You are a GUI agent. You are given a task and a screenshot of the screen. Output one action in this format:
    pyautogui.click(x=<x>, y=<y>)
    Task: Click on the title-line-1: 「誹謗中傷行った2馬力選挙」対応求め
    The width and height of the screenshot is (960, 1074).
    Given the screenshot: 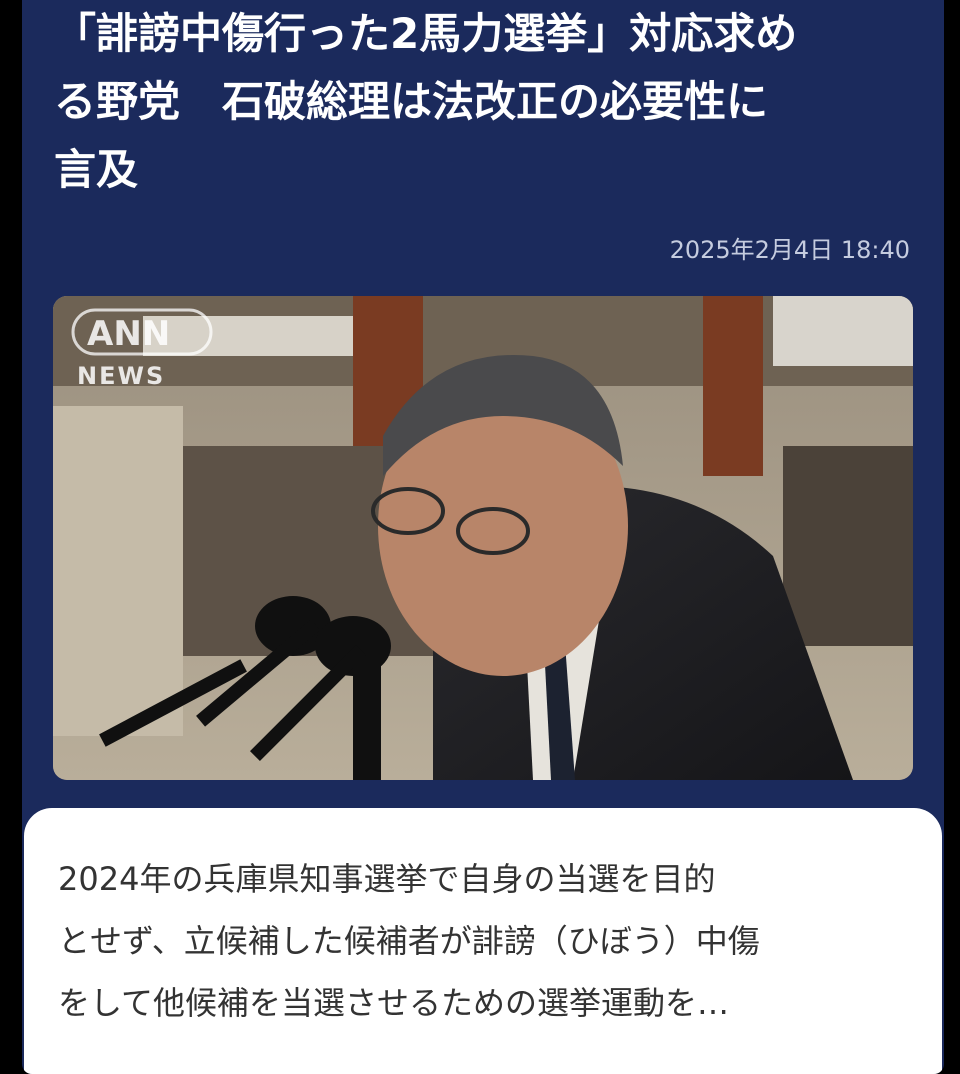 What is the action you would take?
    pyautogui.click(x=426, y=33)
    